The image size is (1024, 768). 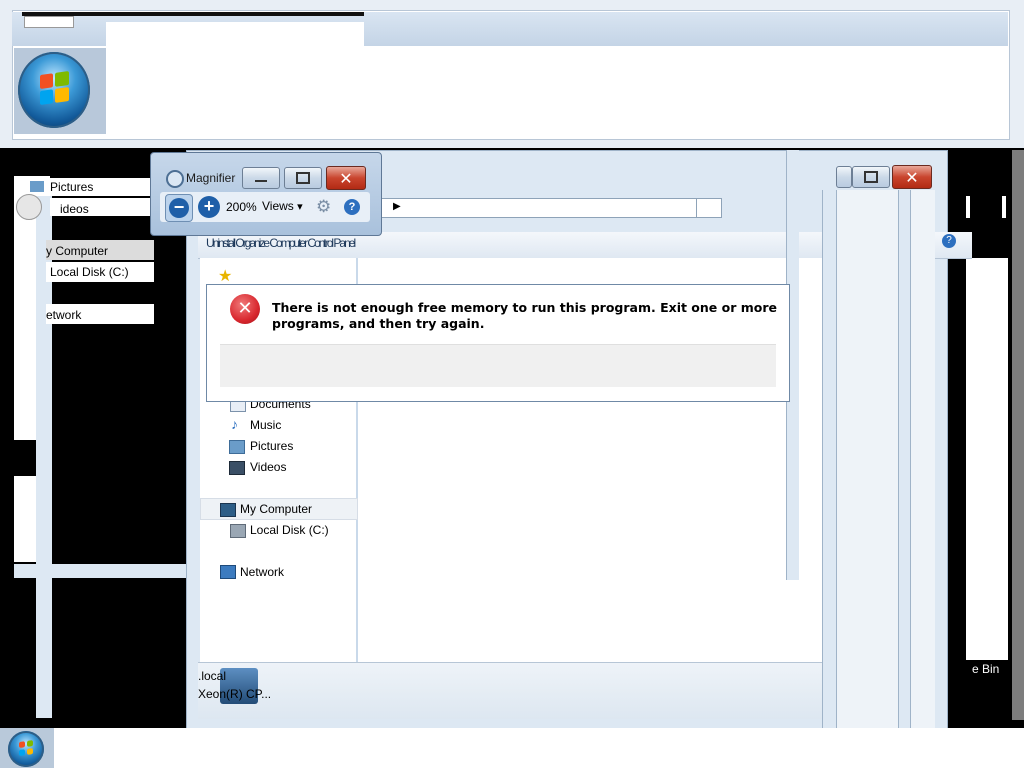 I want to click on zoom-out-icon: −, so click(x=179, y=208).